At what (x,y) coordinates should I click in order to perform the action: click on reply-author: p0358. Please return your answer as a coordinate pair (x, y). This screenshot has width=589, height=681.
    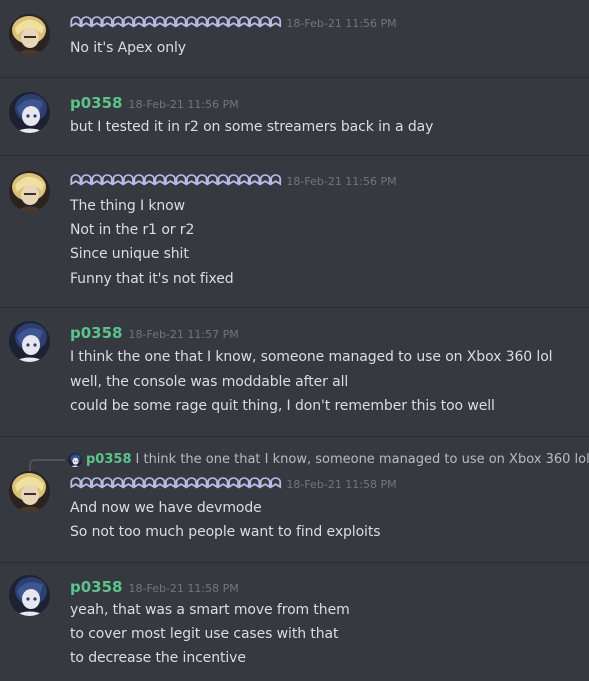
    Looking at the image, I should click on (109, 459).